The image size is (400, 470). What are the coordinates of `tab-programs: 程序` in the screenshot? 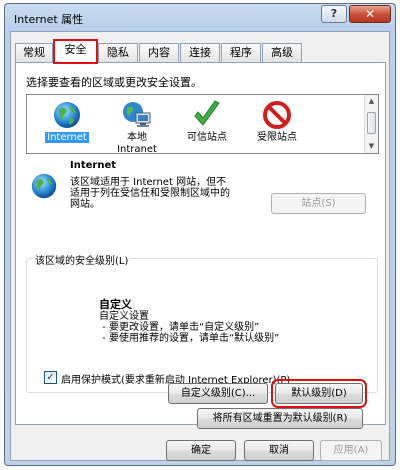 It's located at (241, 52).